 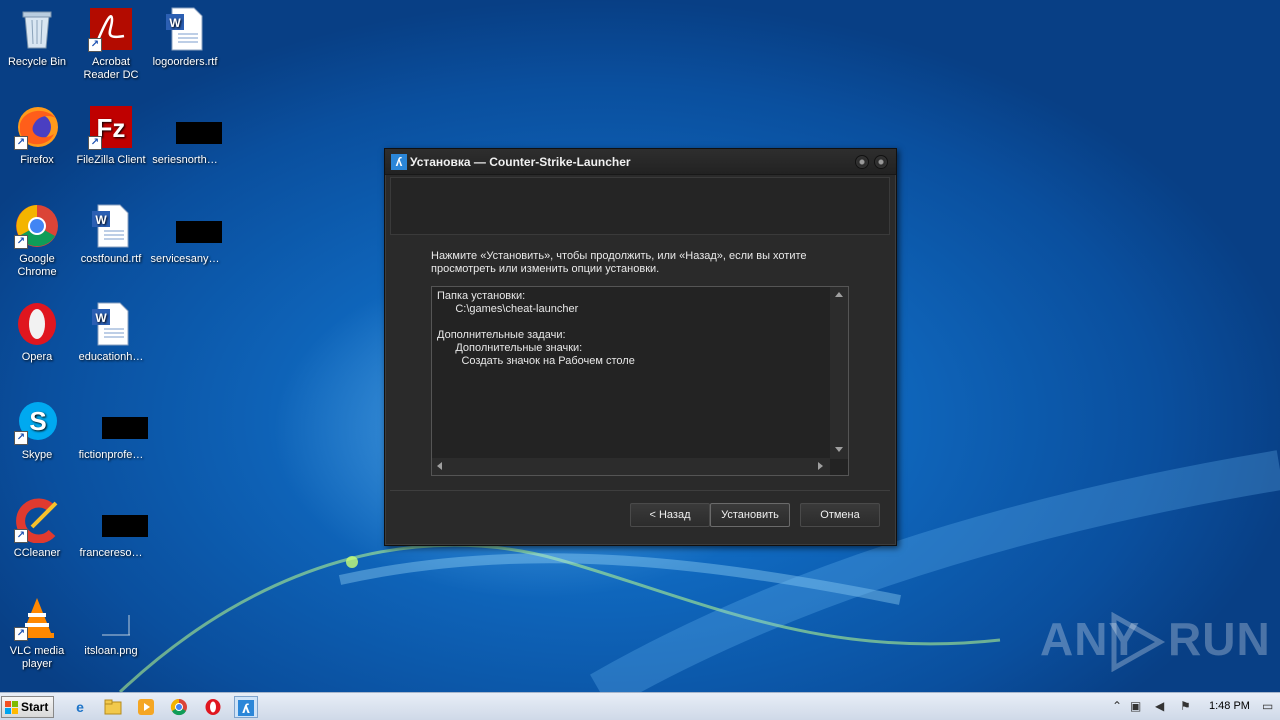 What do you see at coordinates (1138, 642) in the screenshot?
I see `play-icon` at bounding box center [1138, 642].